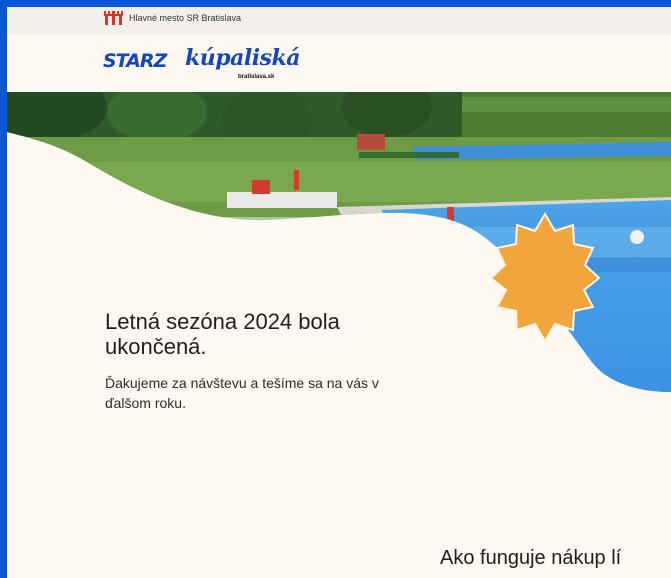 This screenshot has width=671, height=578. Describe the element at coordinates (113, 18) in the screenshot. I see `bratislava-coat-of-arms-icon` at that location.